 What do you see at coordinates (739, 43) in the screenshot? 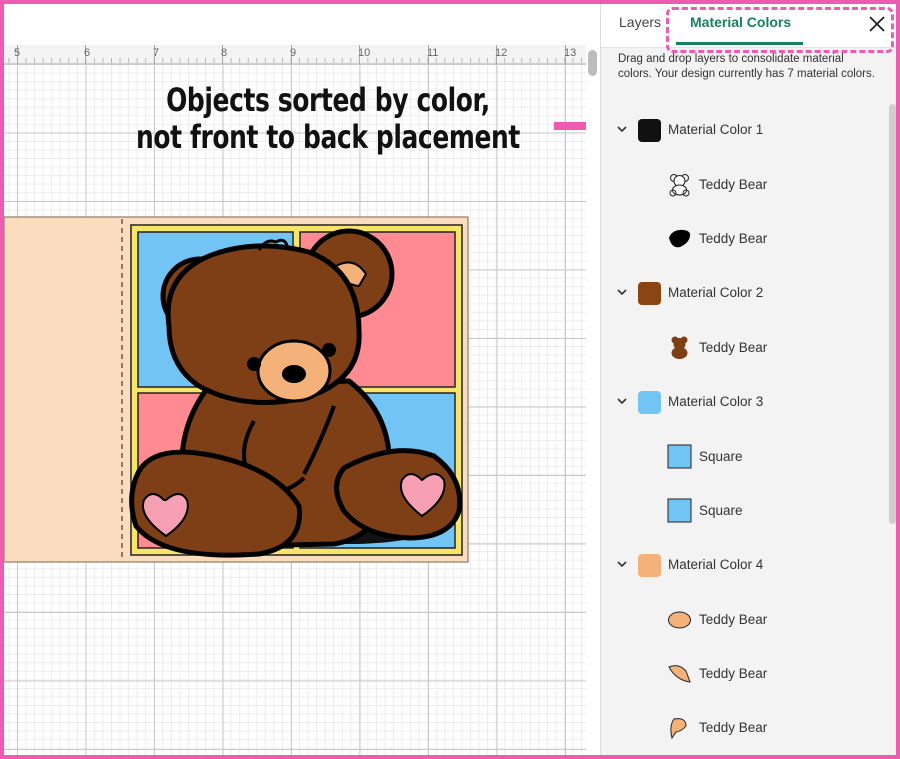
I see `active-tab-indicator` at bounding box center [739, 43].